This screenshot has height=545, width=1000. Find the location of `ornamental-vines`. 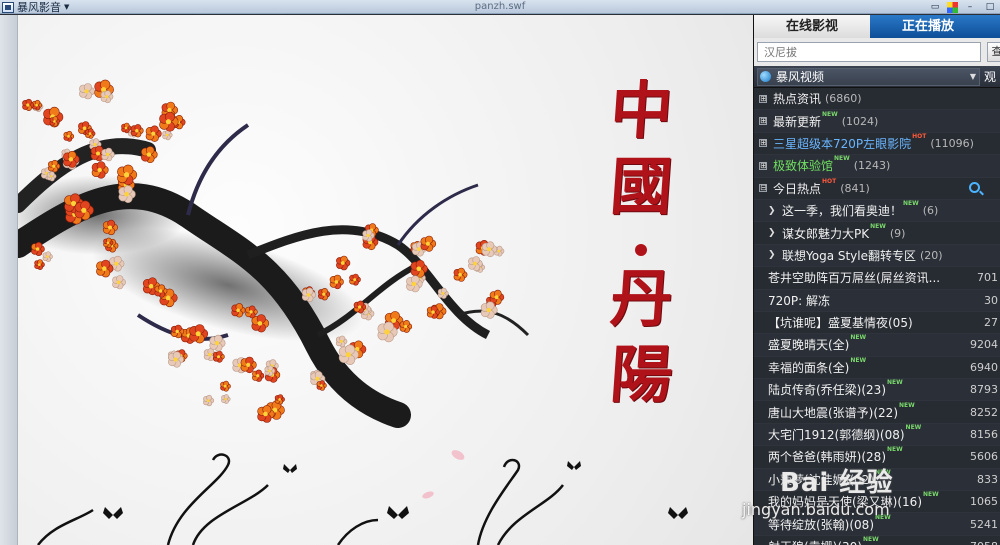

ornamental-vines is located at coordinates (300, 499).